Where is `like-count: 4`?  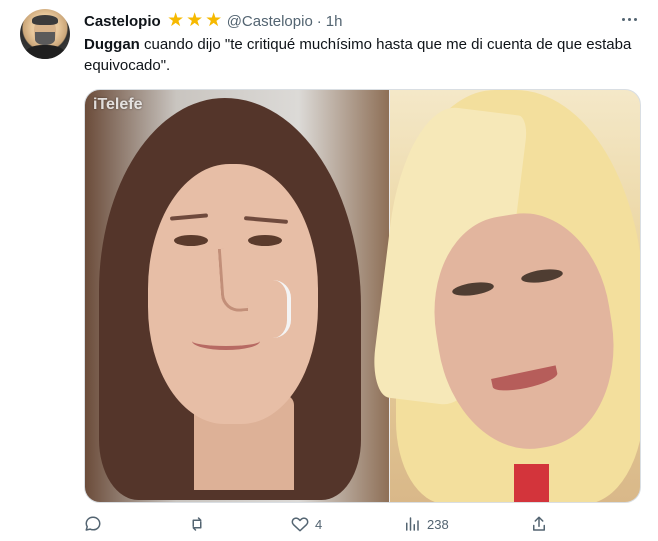 like-count: 4 is located at coordinates (319, 524).